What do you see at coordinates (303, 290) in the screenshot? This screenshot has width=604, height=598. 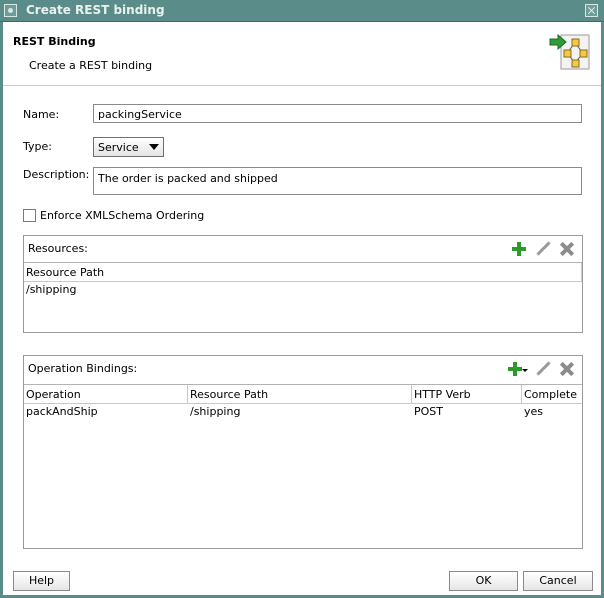 I see `table-row: /shipping` at bounding box center [303, 290].